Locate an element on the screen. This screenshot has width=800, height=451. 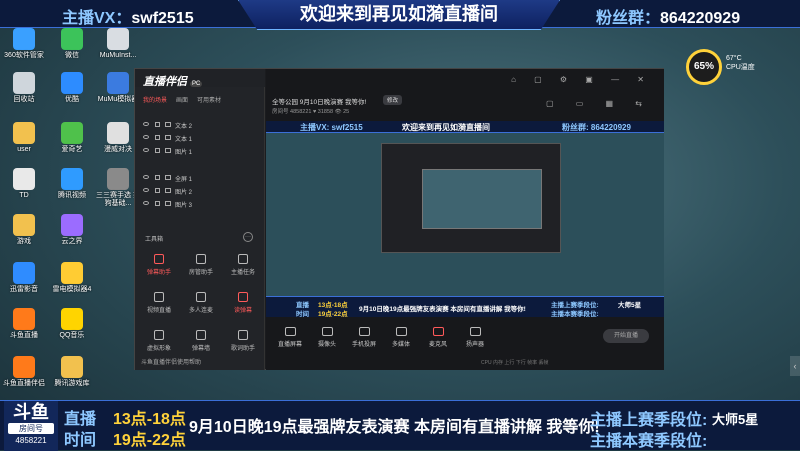
side-expand-button: ‹ is located at coordinates (795, 366).